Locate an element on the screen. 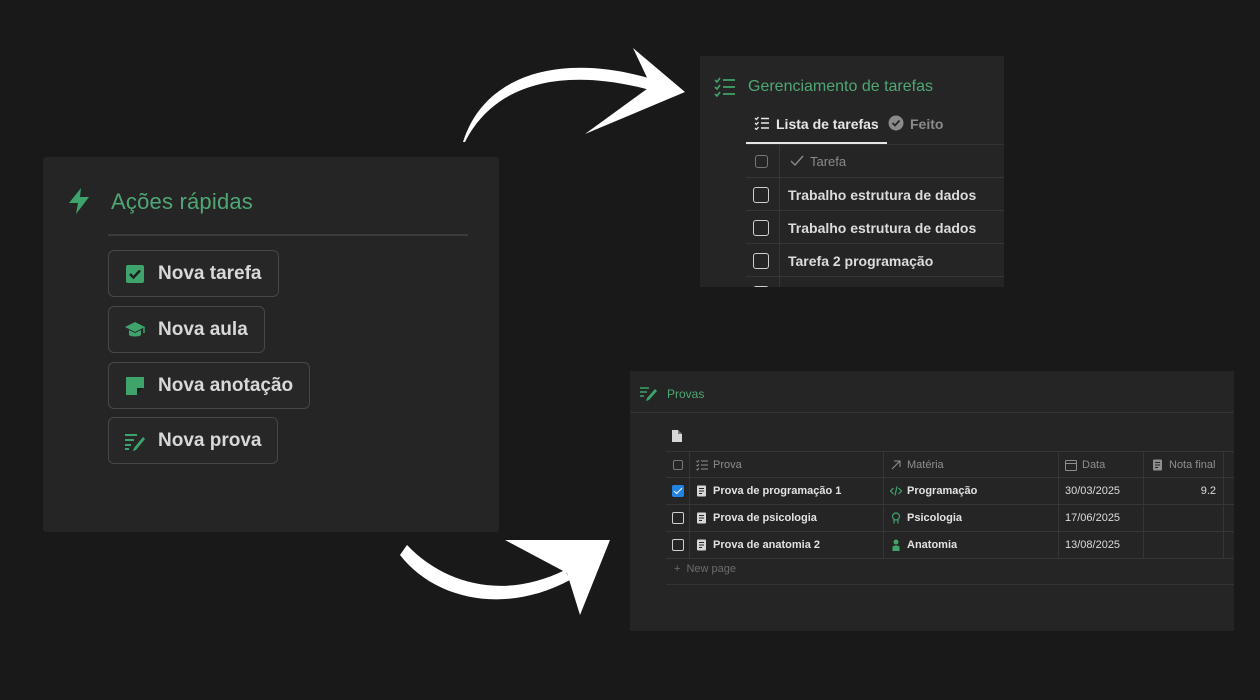 This screenshot has height=700, width=1260. new-page-button: + New page is located at coordinates (705, 569).